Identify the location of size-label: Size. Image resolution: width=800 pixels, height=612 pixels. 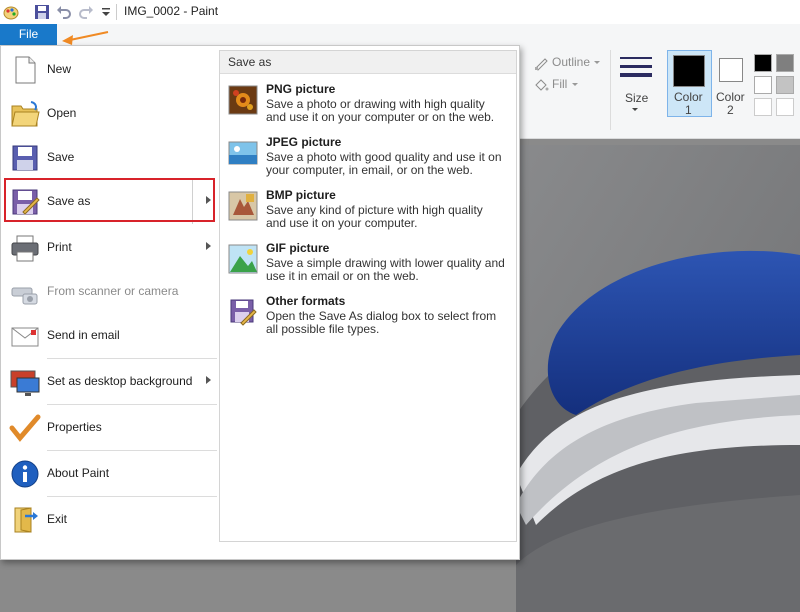
(637, 98).